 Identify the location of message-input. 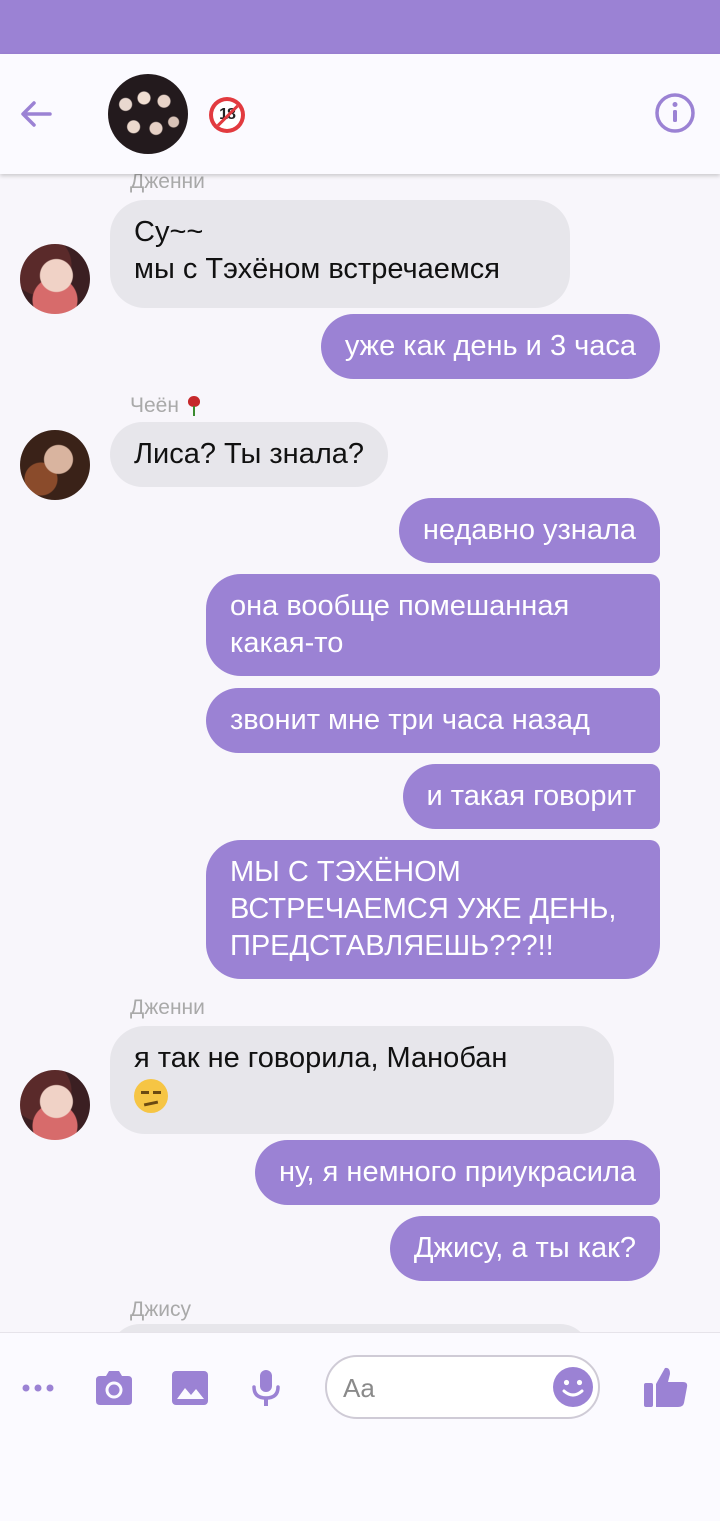
(443, 1388).